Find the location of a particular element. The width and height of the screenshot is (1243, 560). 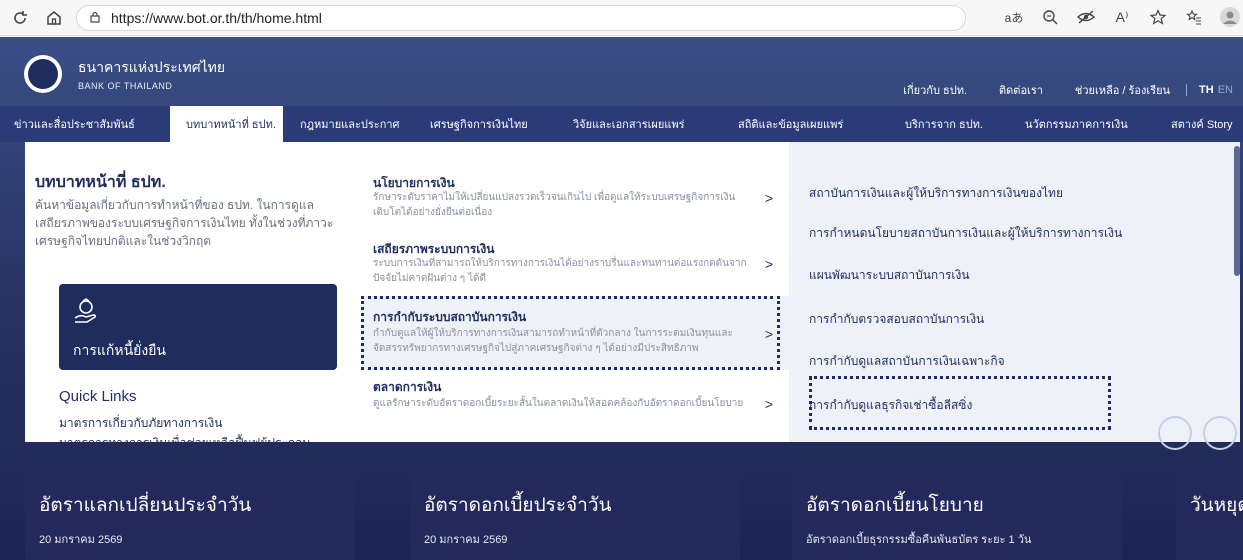

card-title: อัตราแลกเปลี่ยนประจำวัน is located at coordinates (145, 505).